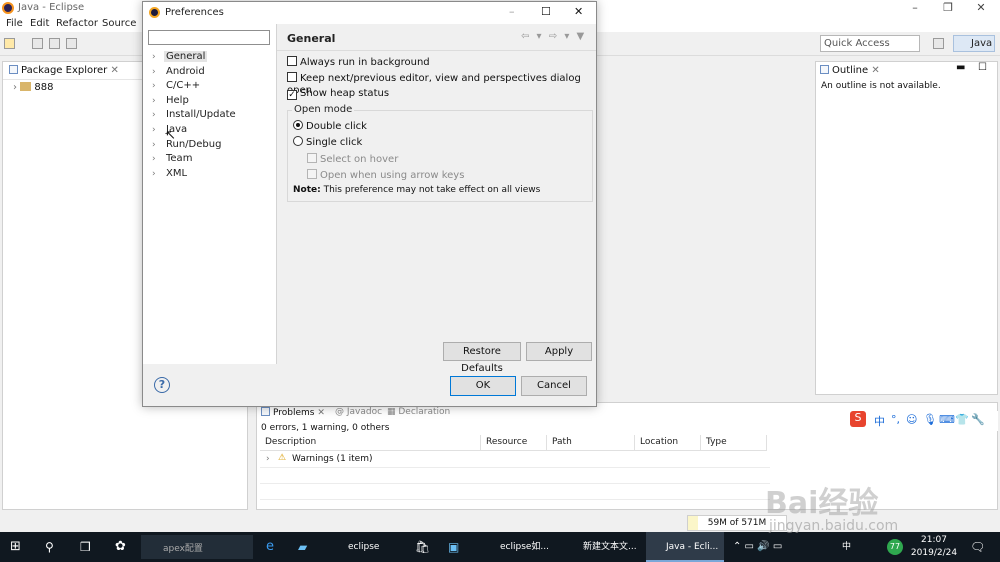 The width and height of the screenshot is (1000, 562). I want to click on tree-item-install-update: › Install/Update, so click(212, 115).